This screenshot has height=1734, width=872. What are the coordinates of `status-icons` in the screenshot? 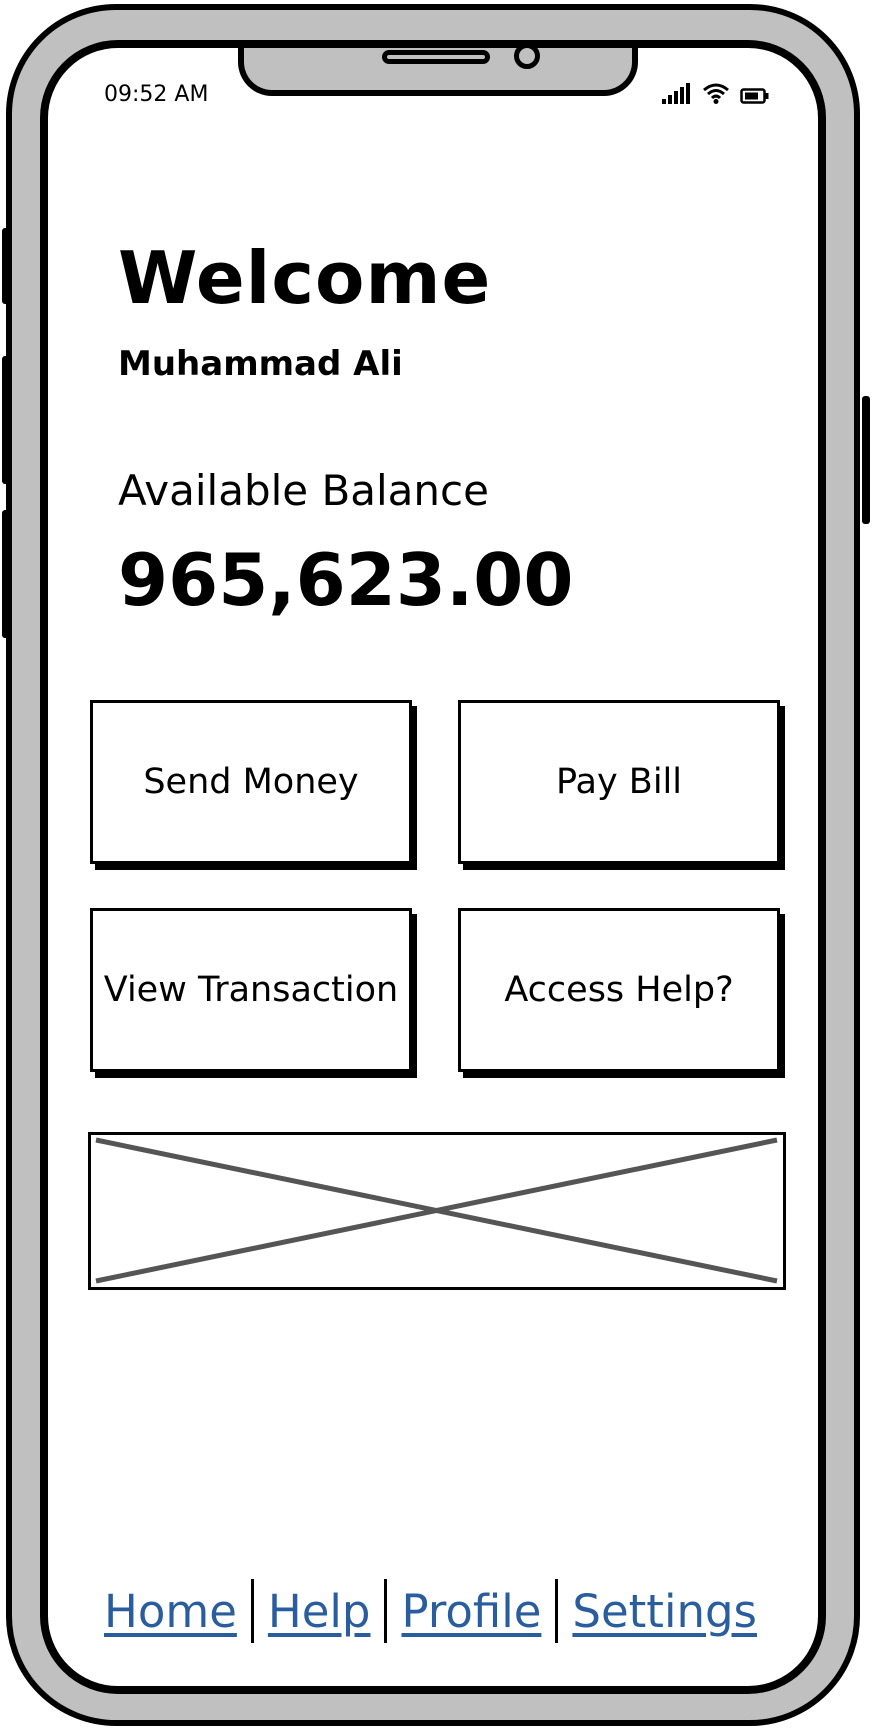 It's located at (716, 95).